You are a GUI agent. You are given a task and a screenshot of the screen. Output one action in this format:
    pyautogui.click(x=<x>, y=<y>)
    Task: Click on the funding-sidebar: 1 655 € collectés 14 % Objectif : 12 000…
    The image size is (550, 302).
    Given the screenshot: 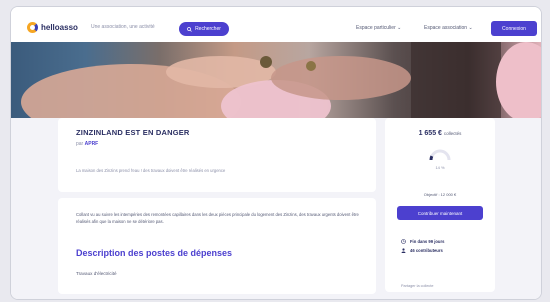 What is the action you would take?
    pyautogui.click(x=440, y=205)
    